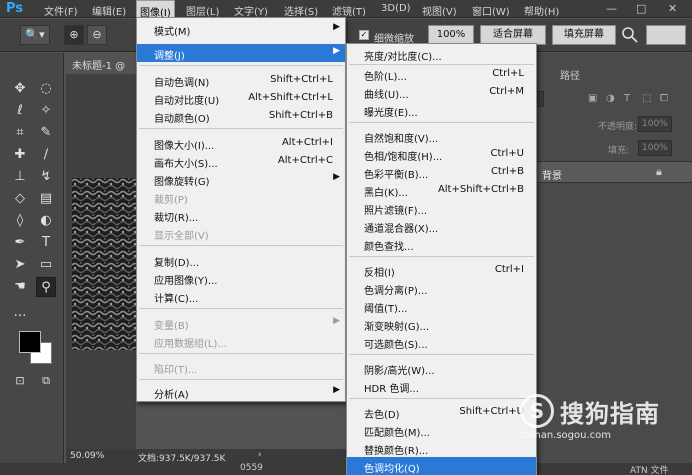 This screenshot has width=692, height=475. Describe the element at coordinates (46, 177) in the screenshot. I see `history-brush-tool-icon: ↯` at that location.